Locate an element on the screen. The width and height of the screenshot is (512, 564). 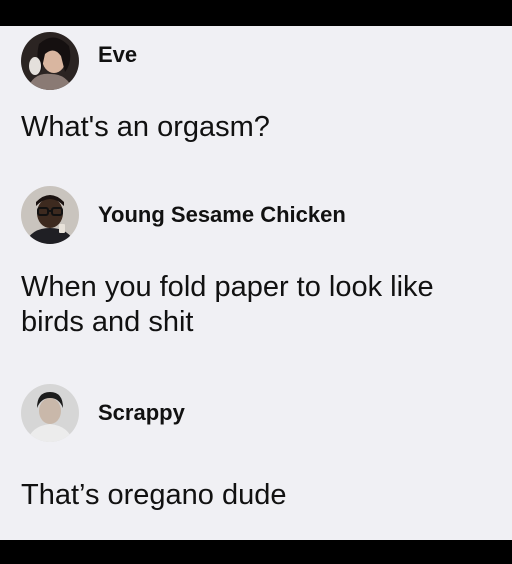
author-name: Eve is located at coordinates (117, 55).